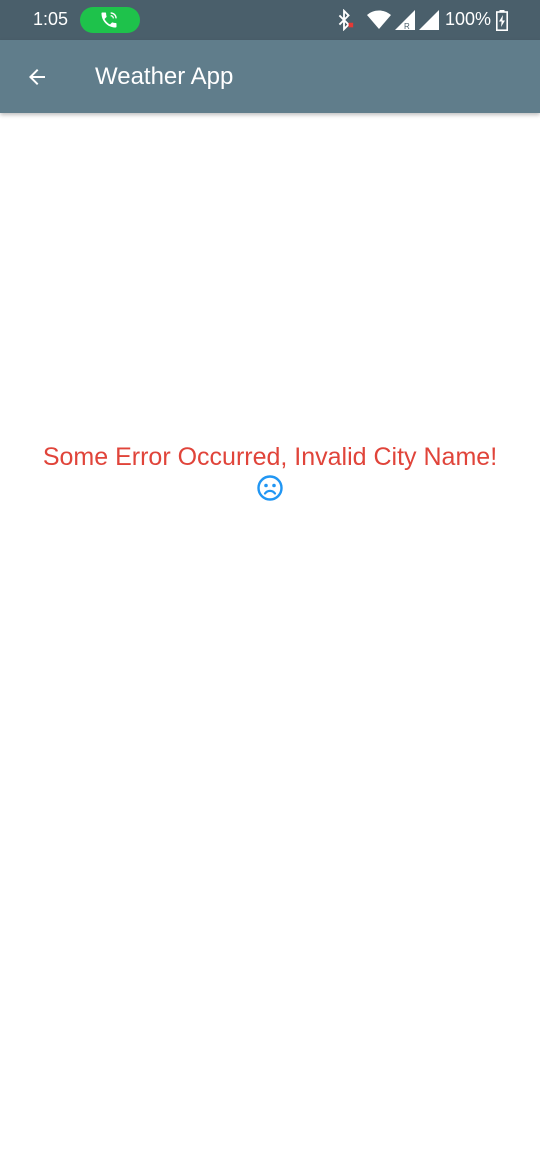 This screenshot has height=1170, width=540. Describe the element at coordinates (270, 457) in the screenshot. I see `error-message: Some Error Occurred, Invalid City Name!` at that location.